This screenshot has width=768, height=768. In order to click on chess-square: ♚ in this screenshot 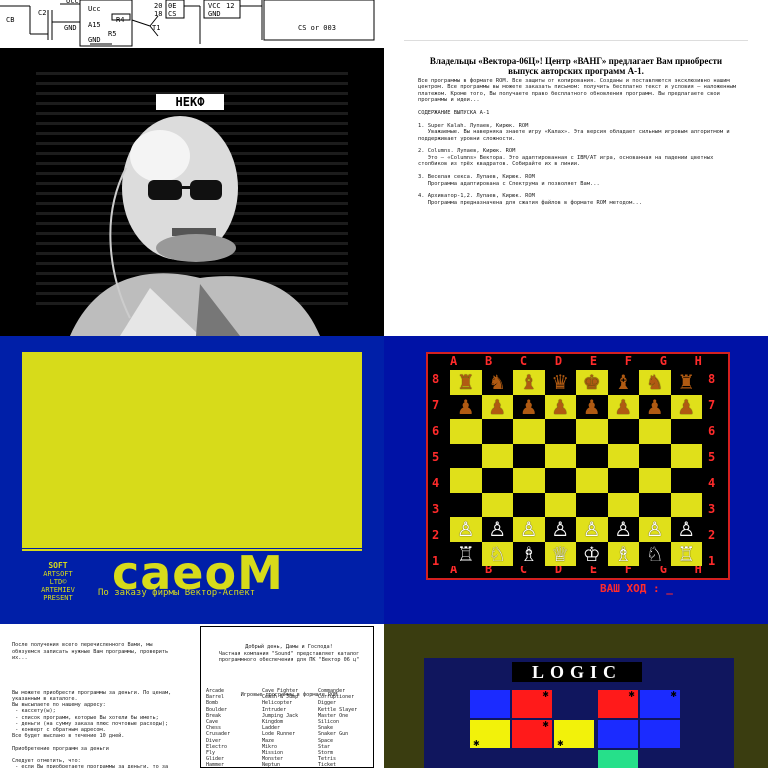, I will do `click(592, 382)`.